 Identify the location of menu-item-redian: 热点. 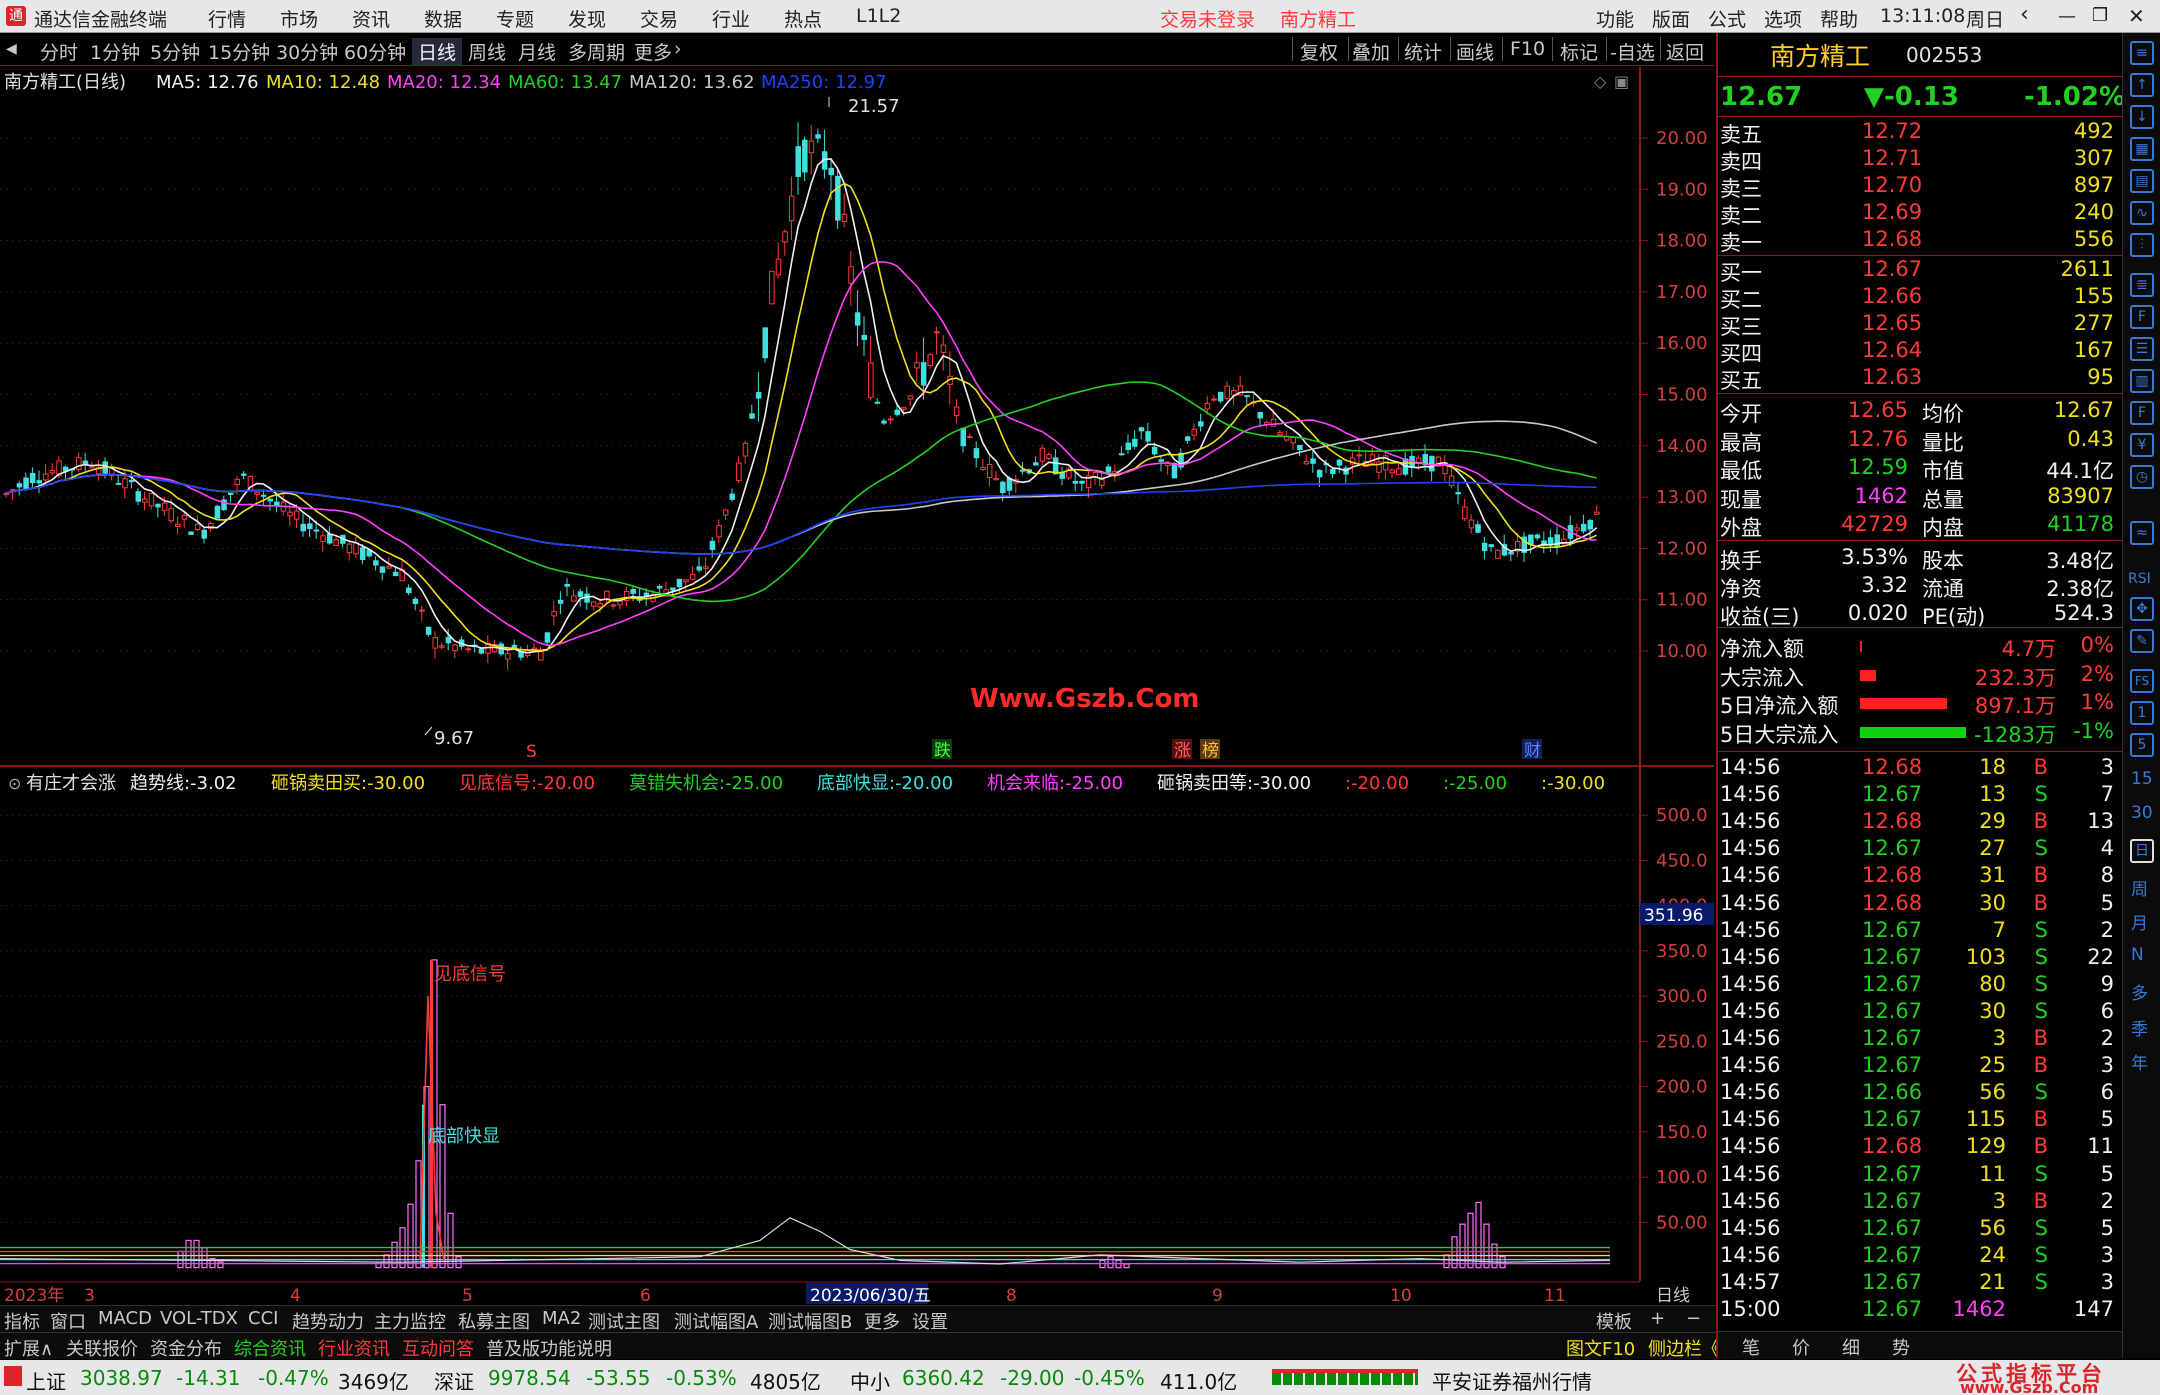
(803, 18).